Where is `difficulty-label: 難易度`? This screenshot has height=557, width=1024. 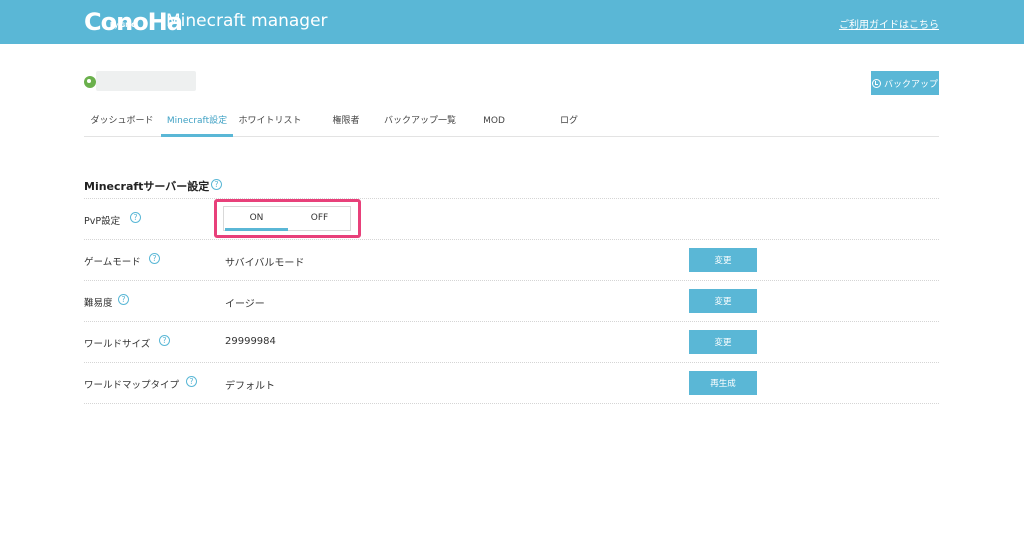 difficulty-label: 難易度 is located at coordinates (98, 303).